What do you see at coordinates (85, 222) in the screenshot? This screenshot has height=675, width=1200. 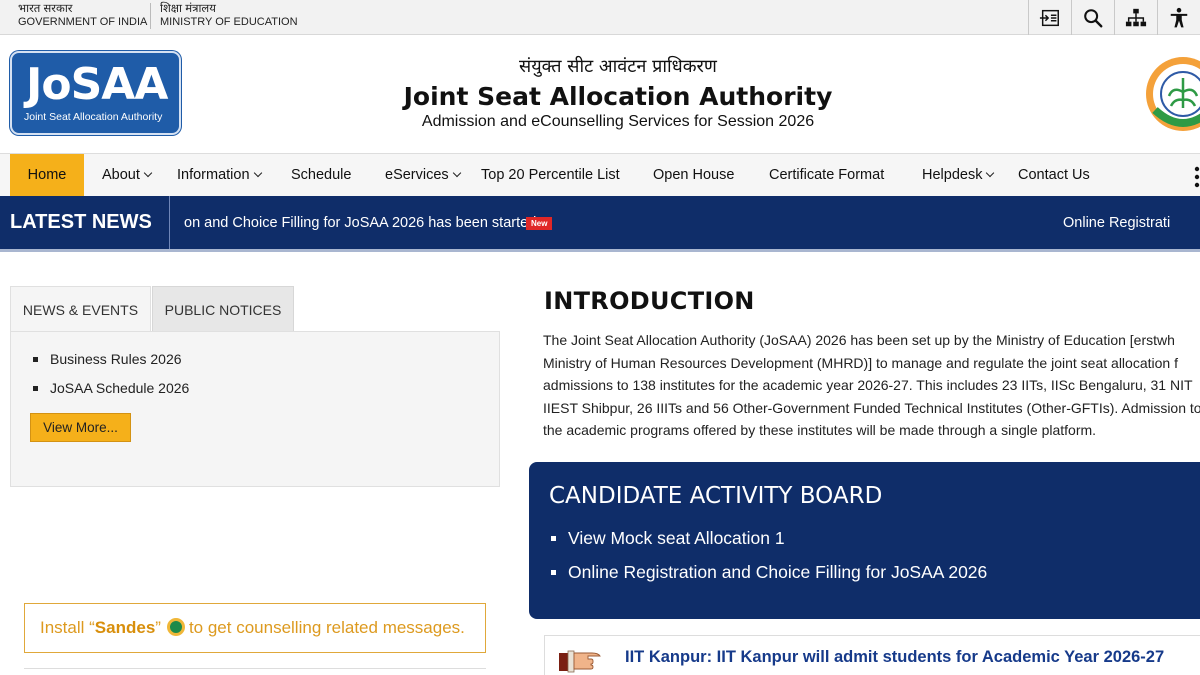 I see `latest-news-label: LATEST NEWS` at bounding box center [85, 222].